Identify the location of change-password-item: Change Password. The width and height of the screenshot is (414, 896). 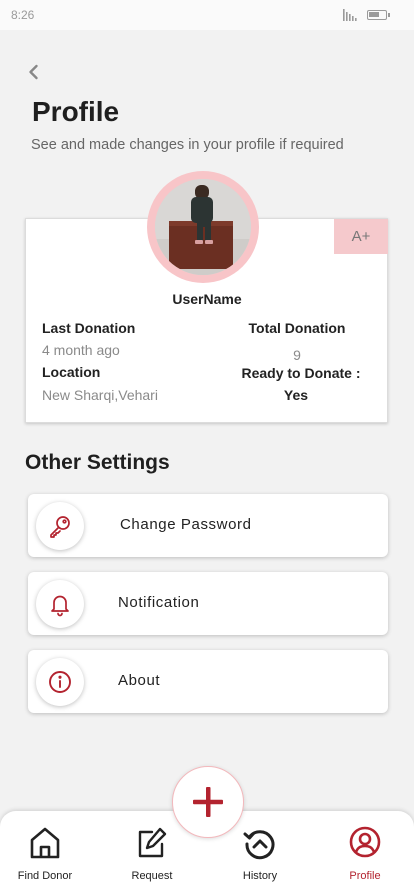
(208, 525).